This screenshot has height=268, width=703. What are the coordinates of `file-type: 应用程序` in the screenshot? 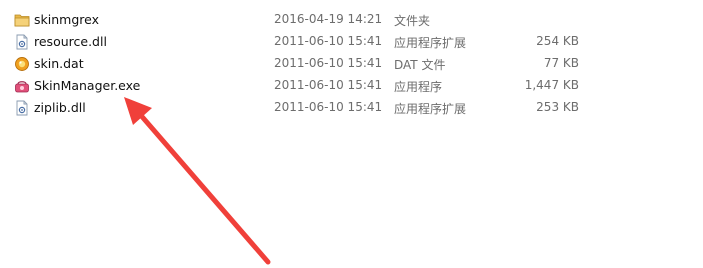 It's located at (418, 87).